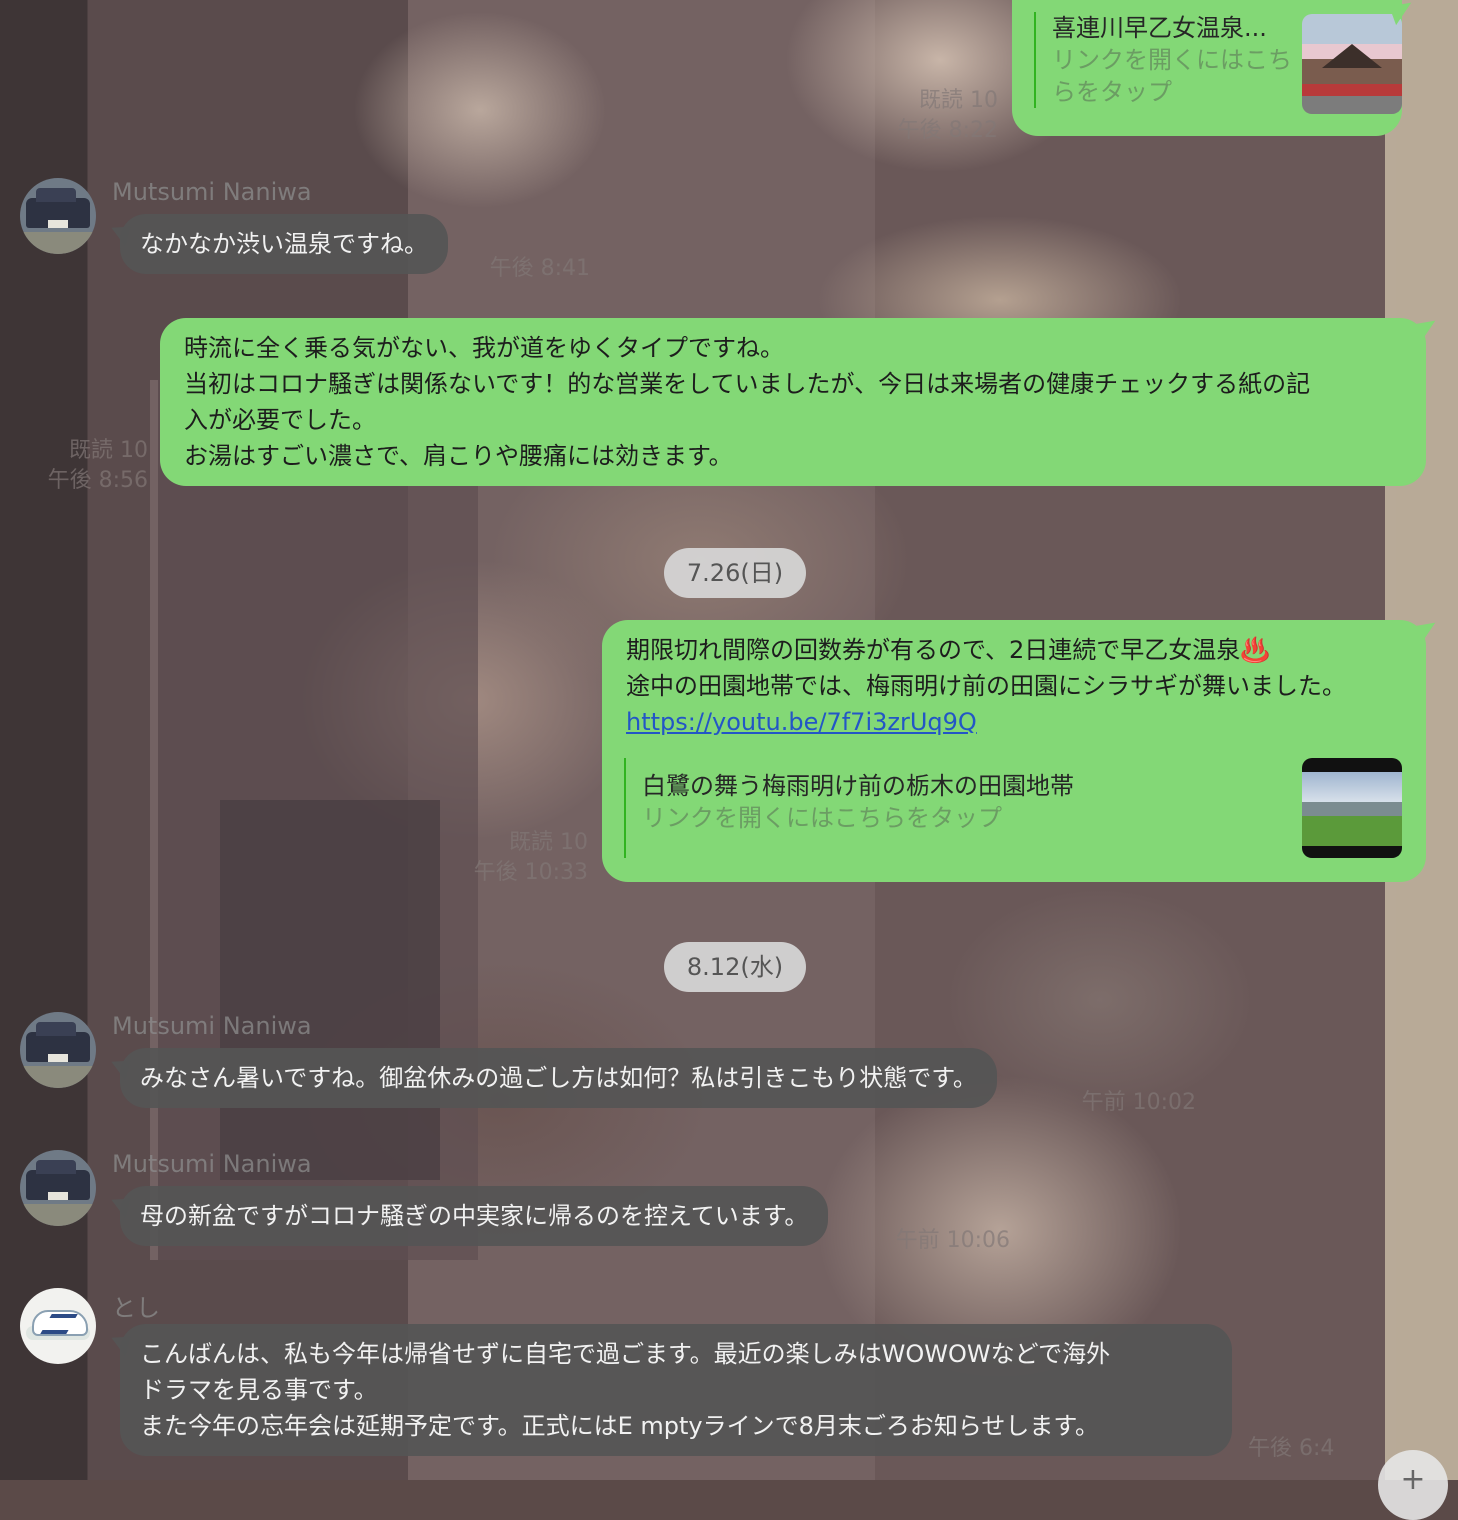 Image resolution: width=1458 pixels, height=1520 pixels. Describe the element at coordinates (986, 686) in the screenshot. I see `message-line: 途中の田園地帯では、梅雨明け前の田園にシラサギが舞いました。` at that location.